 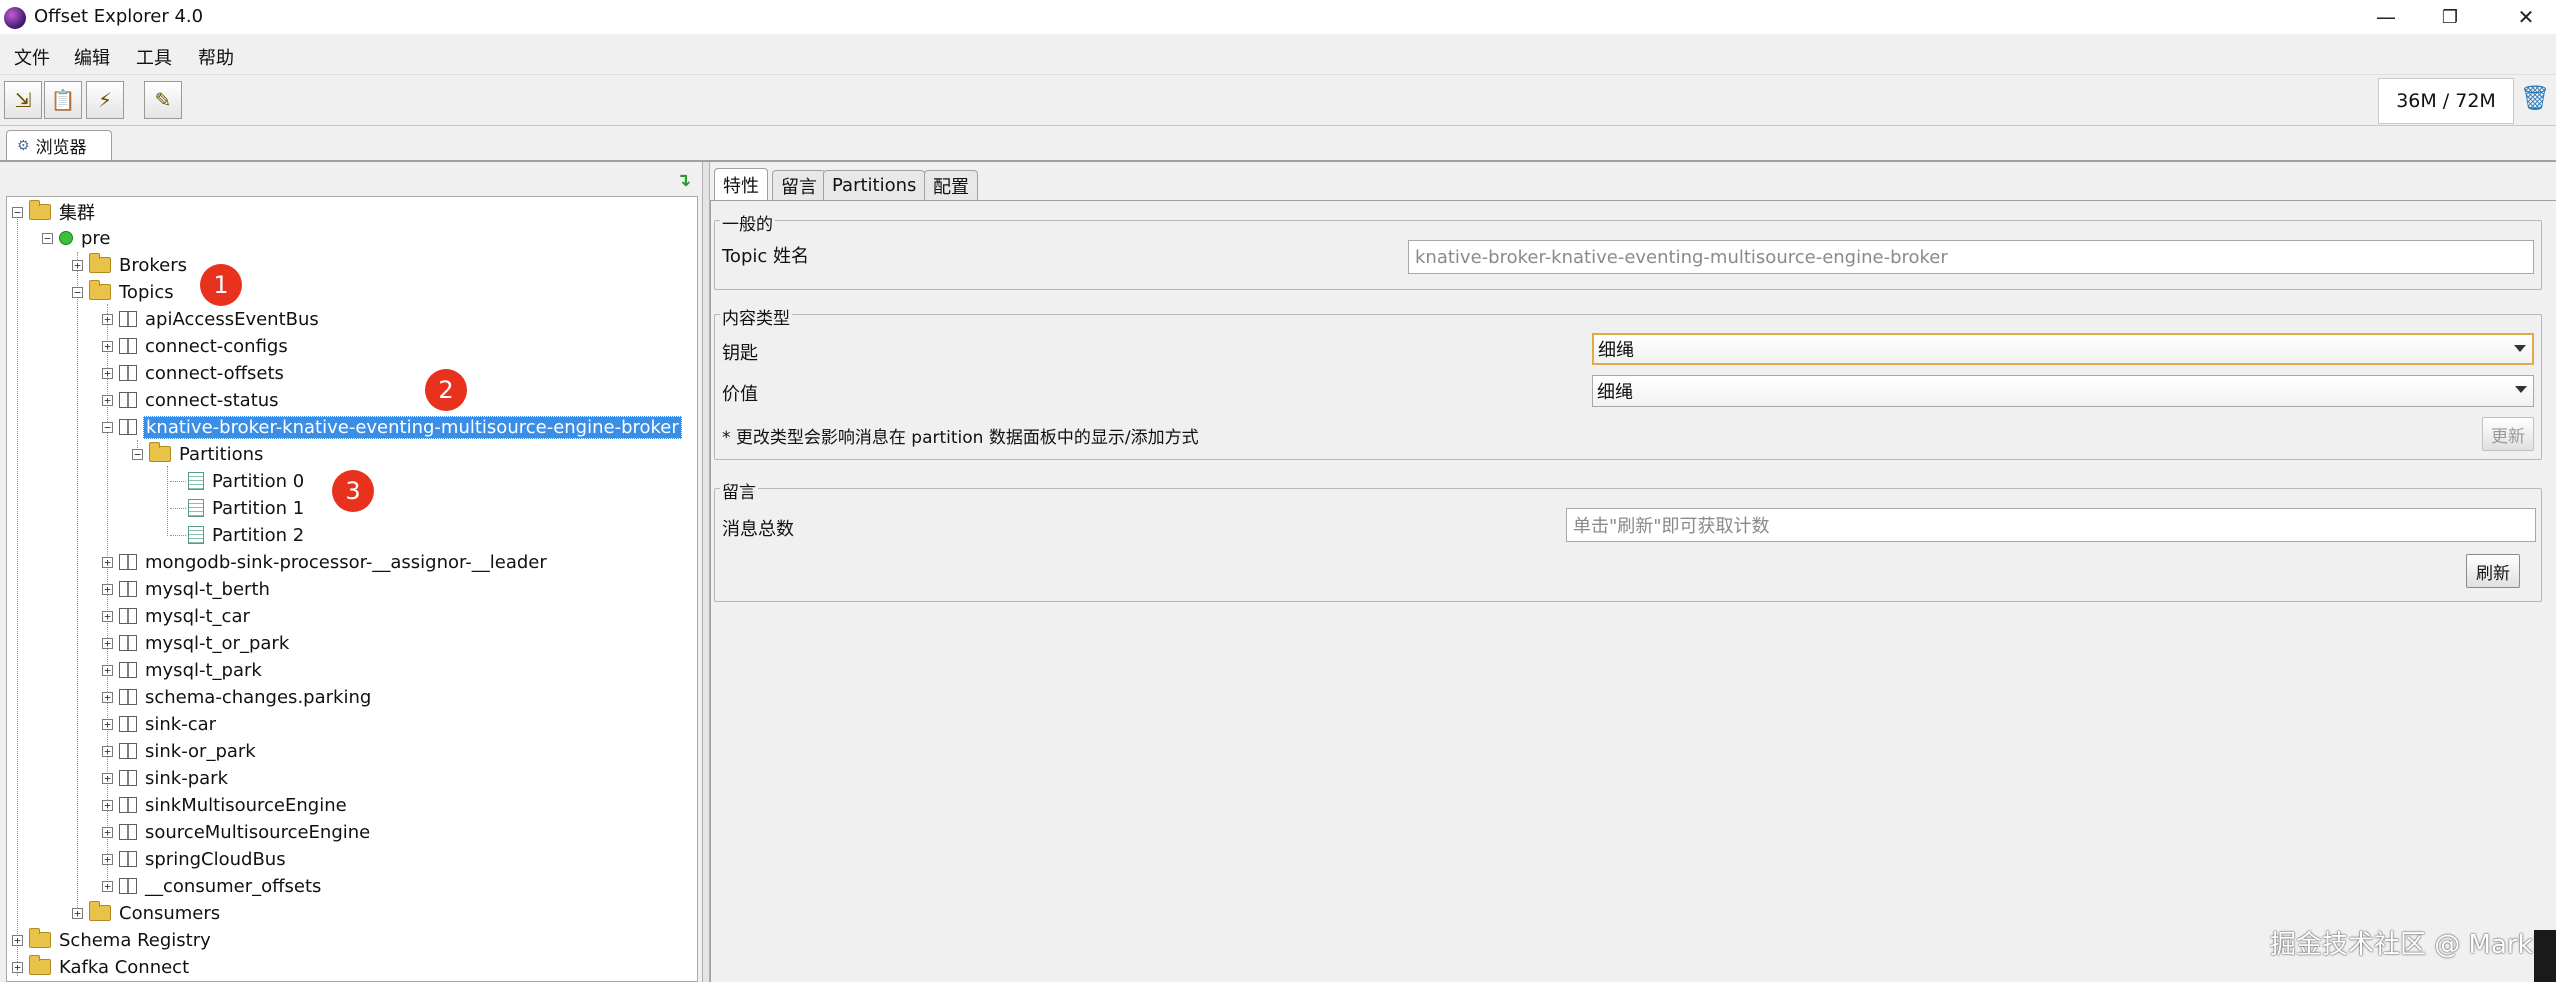 What do you see at coordinates (166, 778) in the screenshot?
I see `tree-node-topic: + sink-park` at bounding box center [166, 778].